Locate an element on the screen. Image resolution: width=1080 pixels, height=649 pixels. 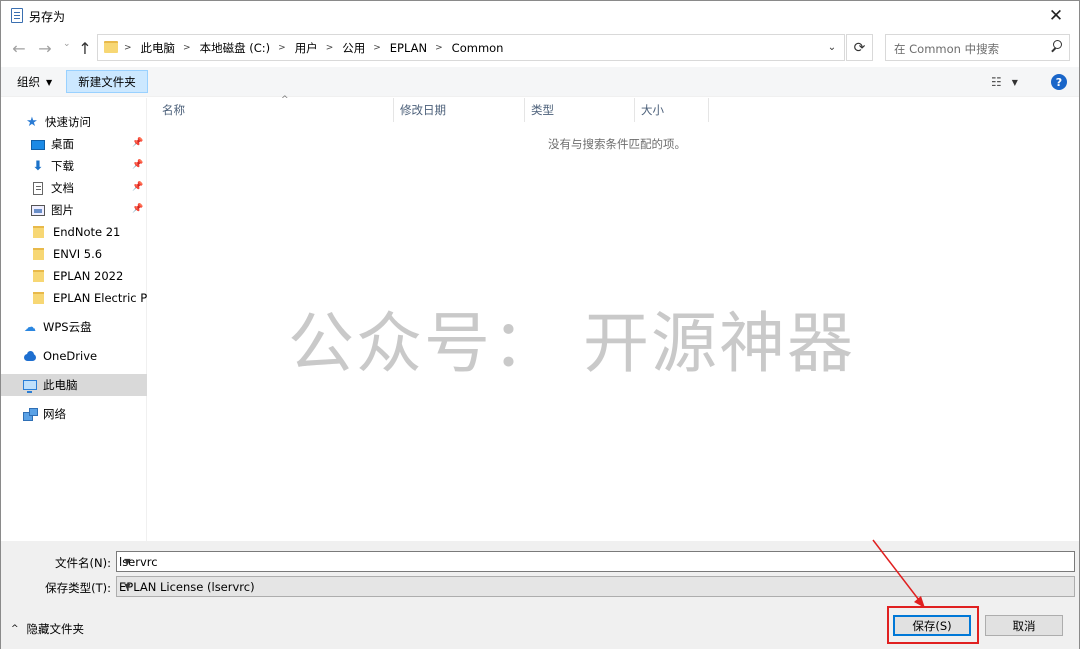
hide-folders-label: 隐藏文件夹 is located at coordinates (55, 629).